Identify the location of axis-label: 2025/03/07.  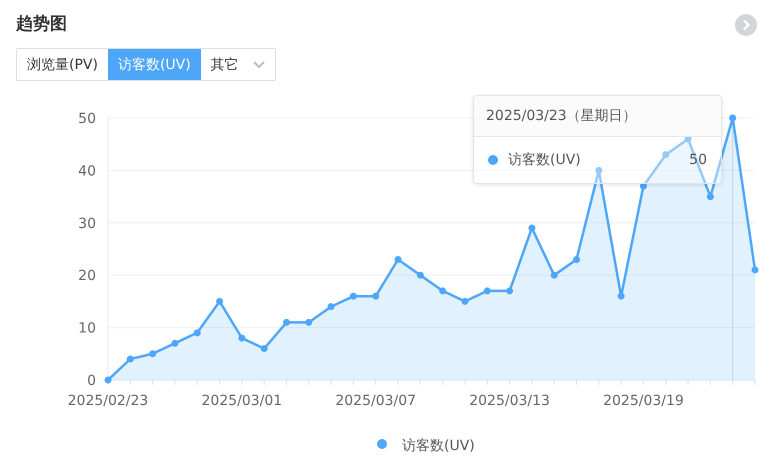
(375, 401).